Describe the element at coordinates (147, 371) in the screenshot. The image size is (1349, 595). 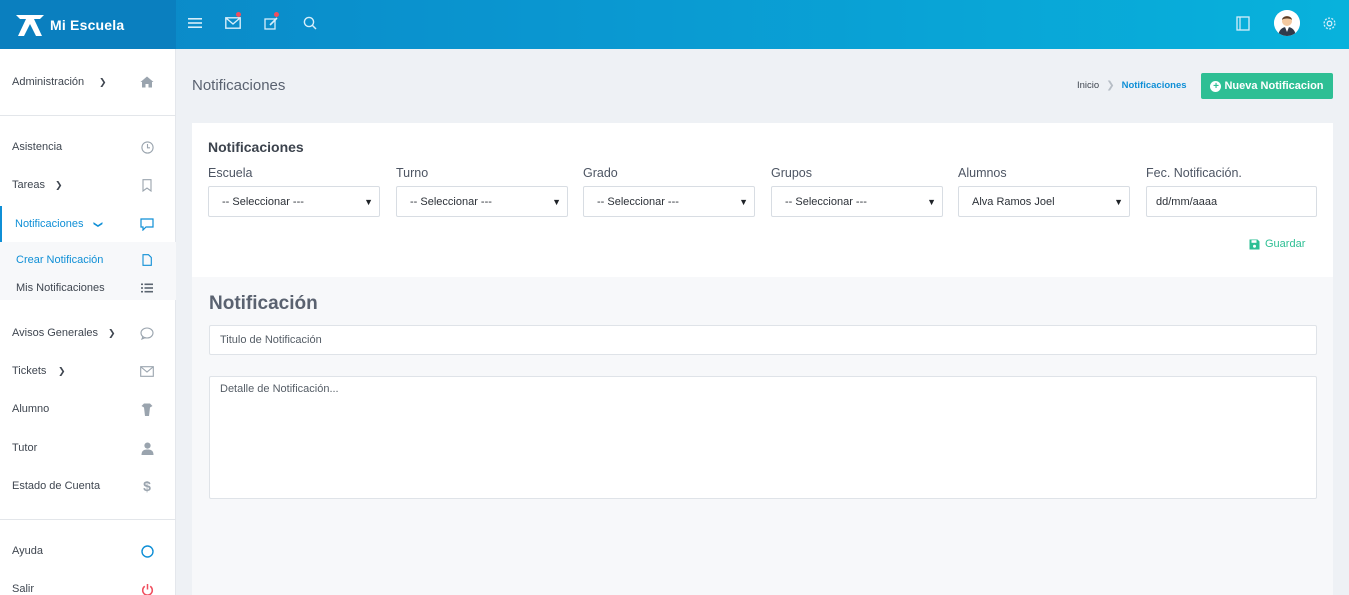
I see `envelope-icon` at that location.